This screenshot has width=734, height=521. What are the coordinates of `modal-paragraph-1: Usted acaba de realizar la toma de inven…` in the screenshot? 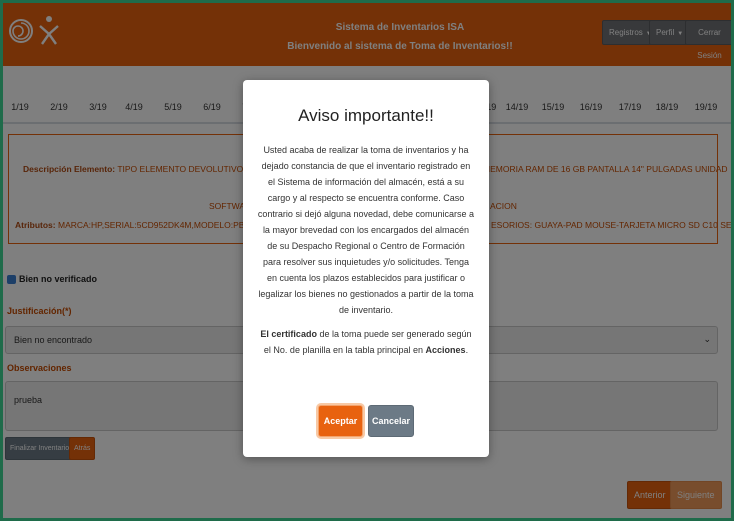 It's located at (366, 230).